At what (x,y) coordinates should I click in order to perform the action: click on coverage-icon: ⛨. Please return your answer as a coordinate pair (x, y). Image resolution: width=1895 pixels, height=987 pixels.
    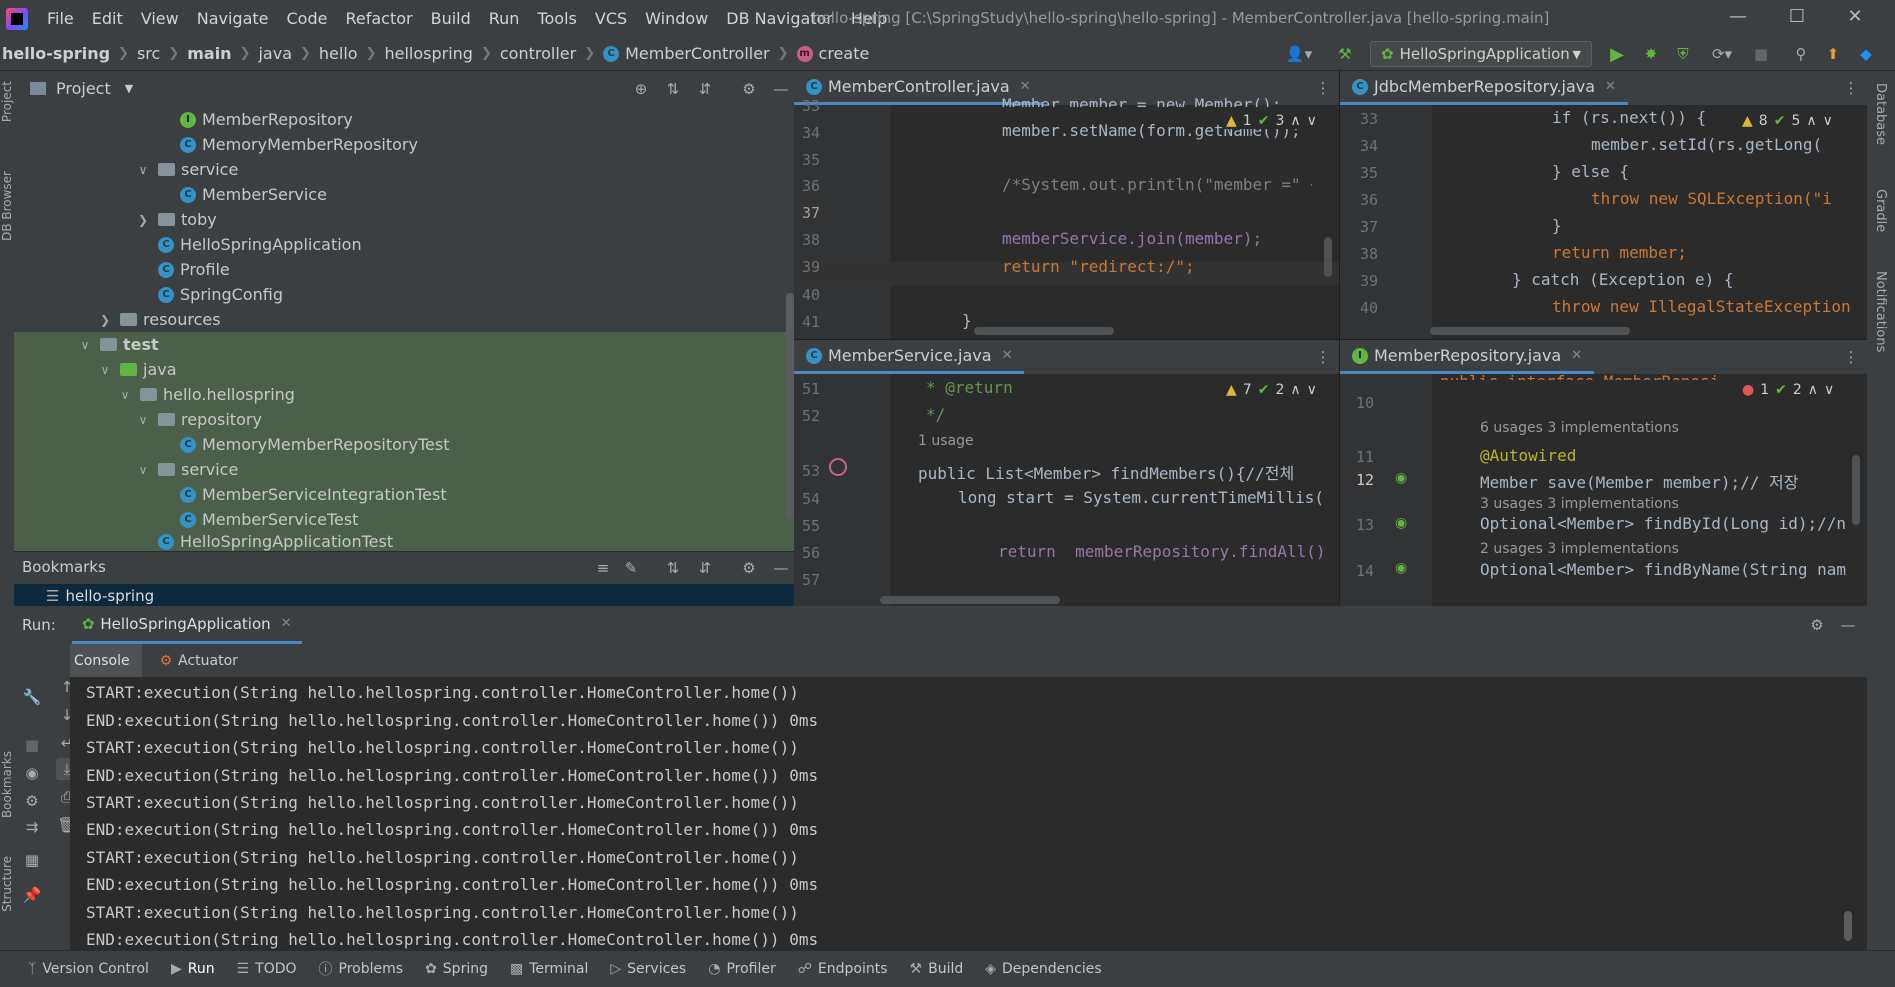
    Looking at the image, I should click on (1683, 54).